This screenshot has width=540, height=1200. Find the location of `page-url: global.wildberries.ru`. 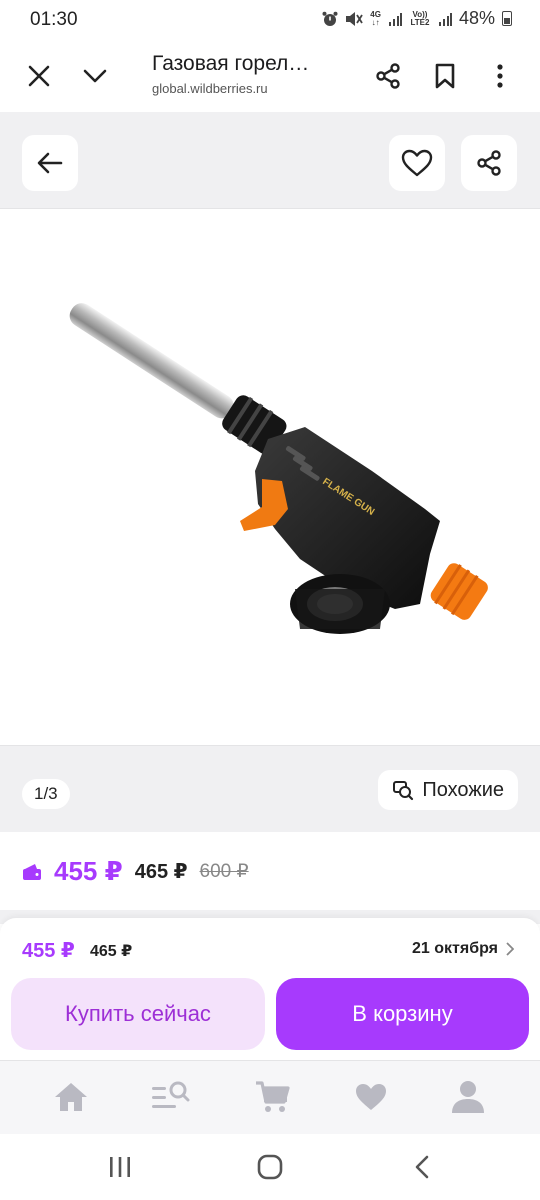

page-url: global.wildberries.ru is located at coordinates (210, 88).